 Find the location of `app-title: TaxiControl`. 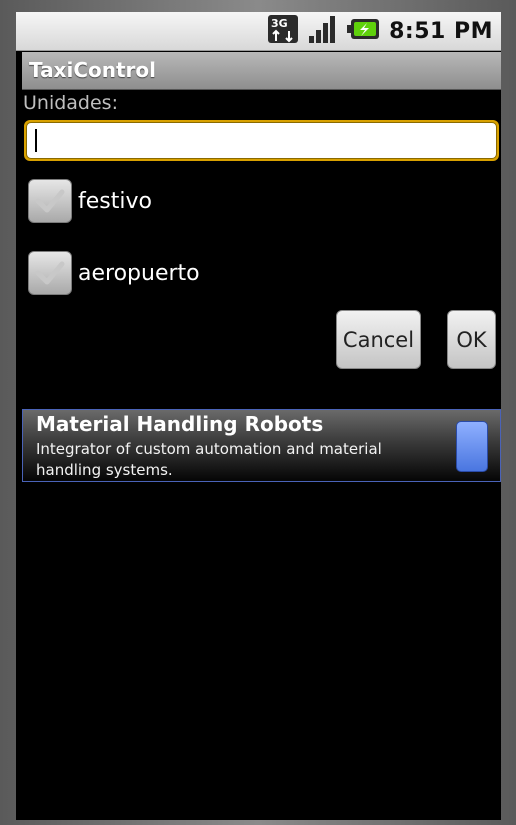

app-title: TaxiControl is located at coordinates (92, 70).